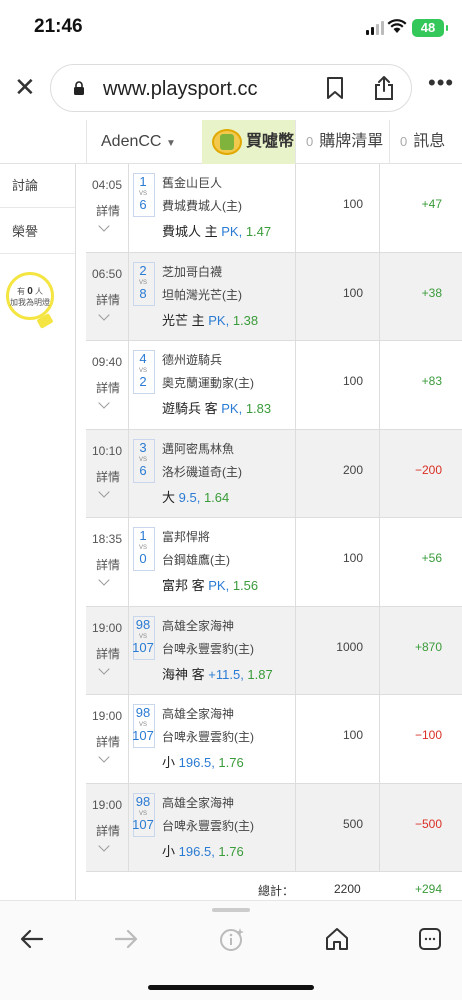  Describe the element at coordinates (143, 473) in the screenshot. I see `score-cell: 3 VS 6` at that location.